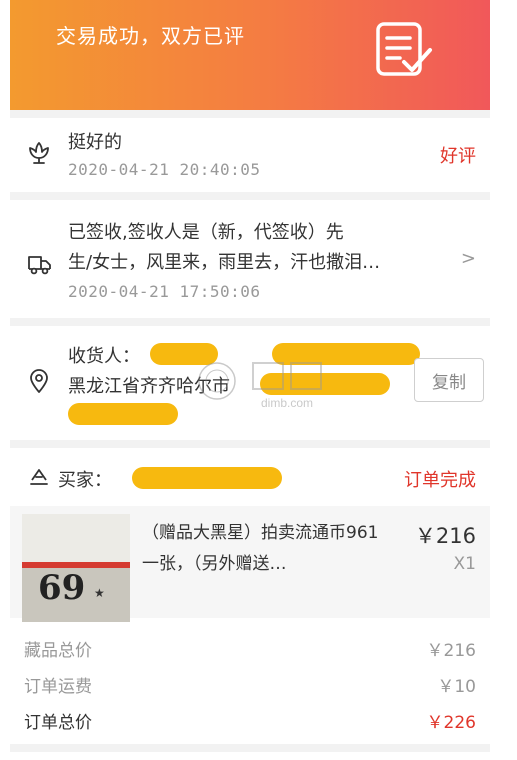 This screenshot has height=760, width=517. What do you see at coordinates (104, 356) in the screenshot?
I see `receiver-label: 收货人：` at bounding box center [104, 356].